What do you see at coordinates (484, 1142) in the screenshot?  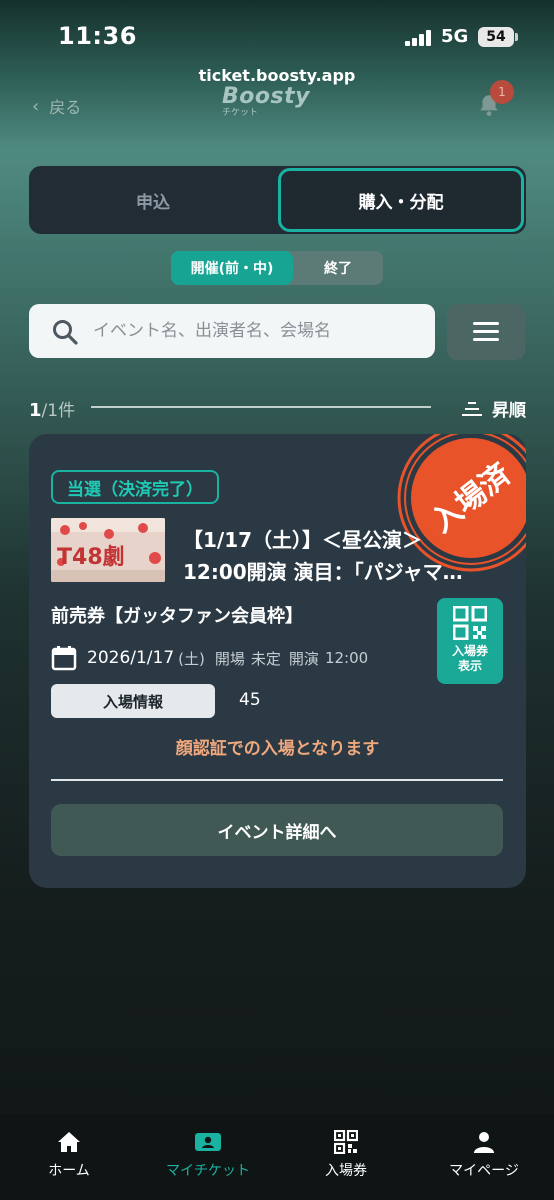 I see `person-icon` at bounding box center [484, 1142].